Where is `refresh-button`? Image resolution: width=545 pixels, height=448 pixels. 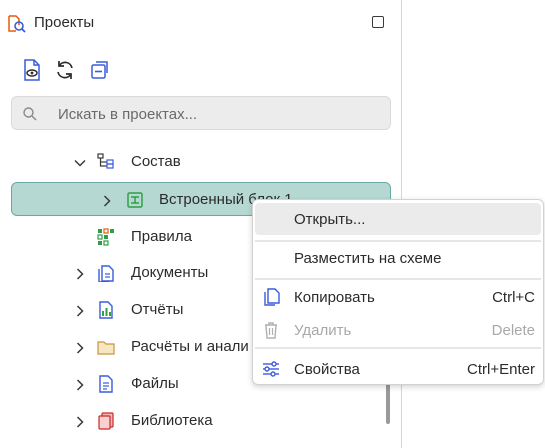 refresh-button is located at coordinates (65, 70).